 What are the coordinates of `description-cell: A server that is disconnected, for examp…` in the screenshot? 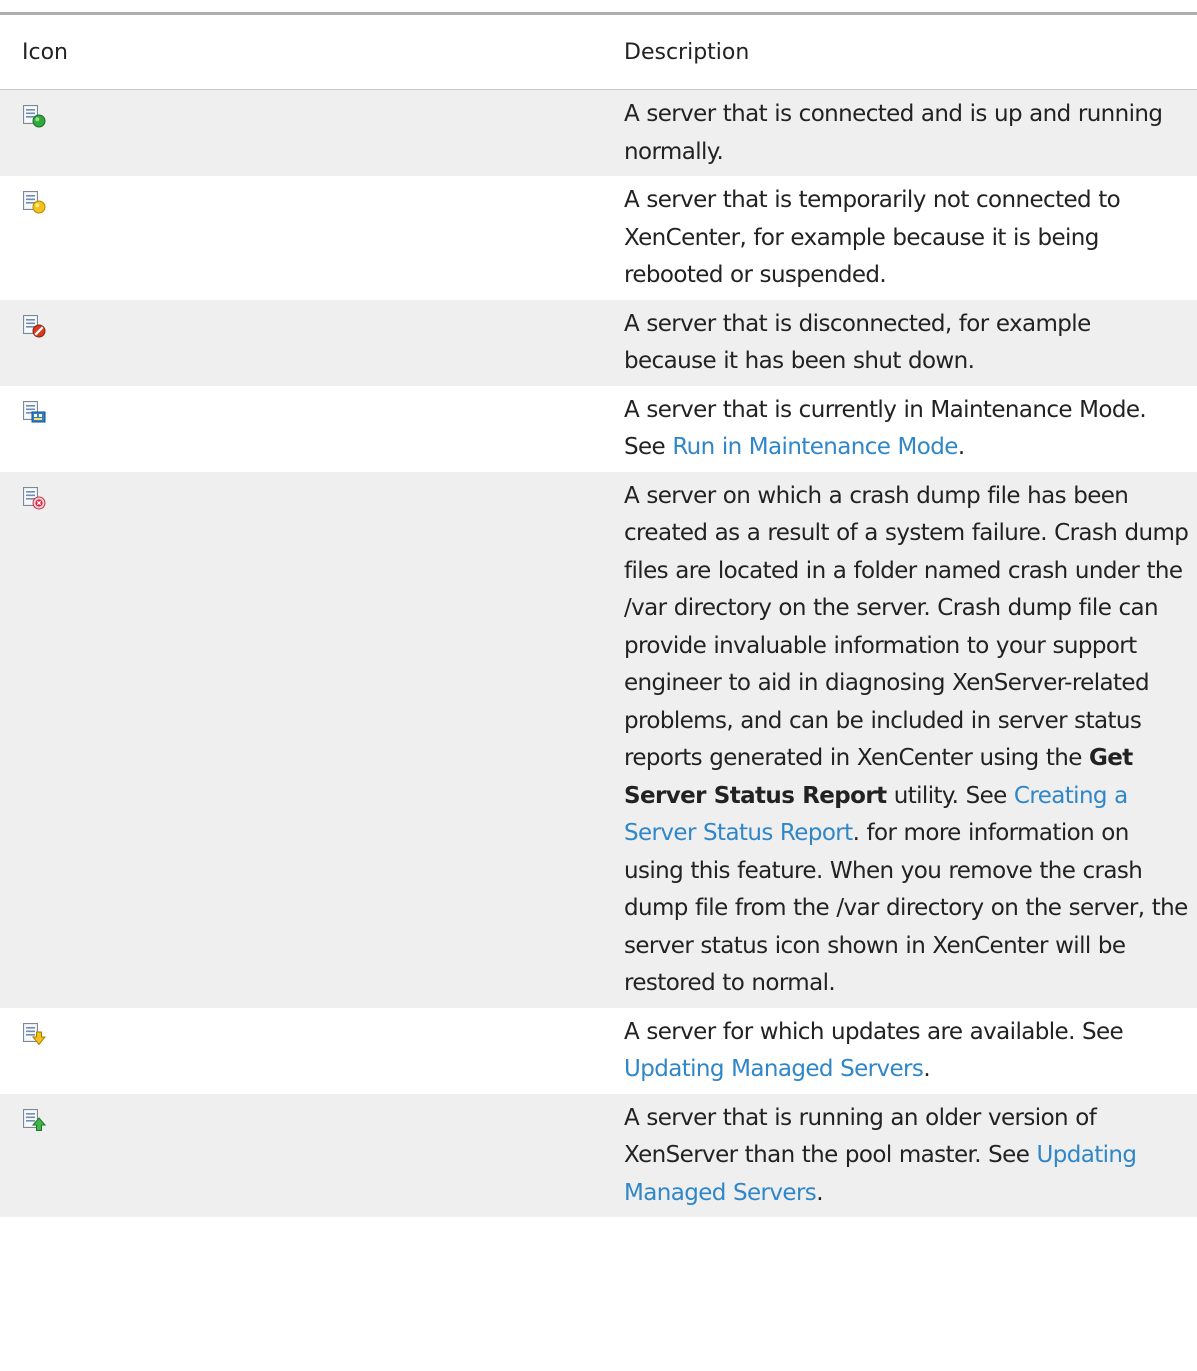 It's located at (902, 342).